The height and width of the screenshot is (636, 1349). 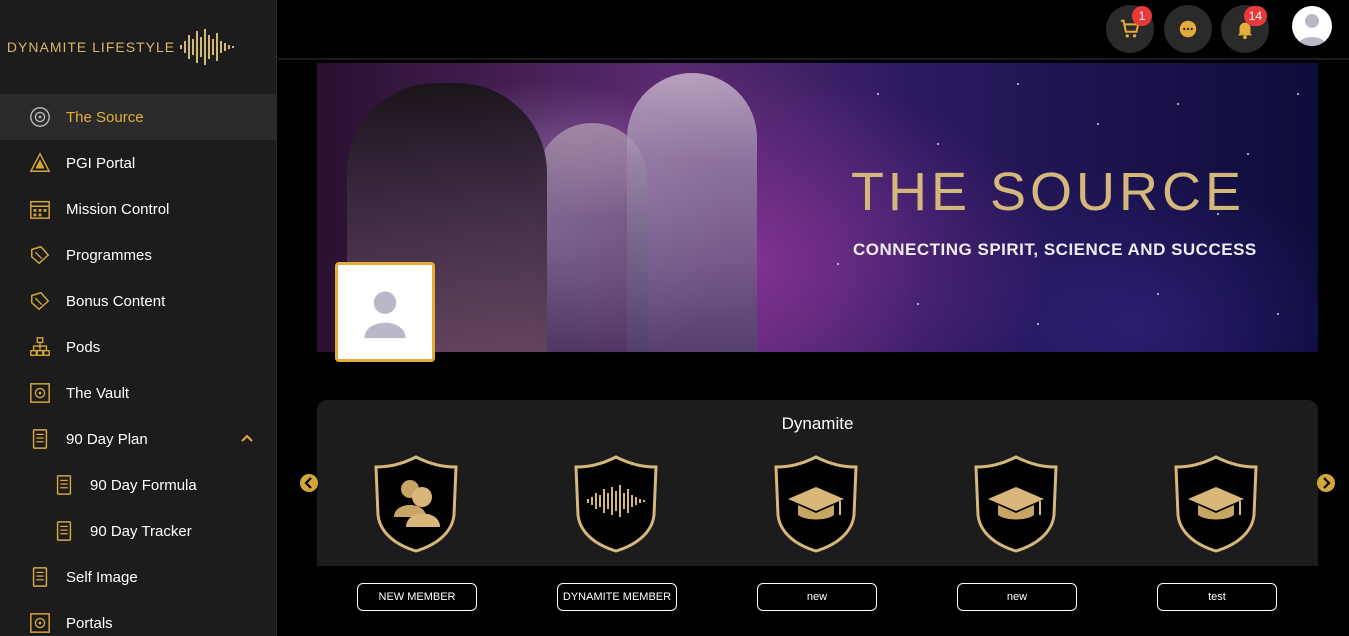 I want to click on profile-picture, so click(x=385, y=312).